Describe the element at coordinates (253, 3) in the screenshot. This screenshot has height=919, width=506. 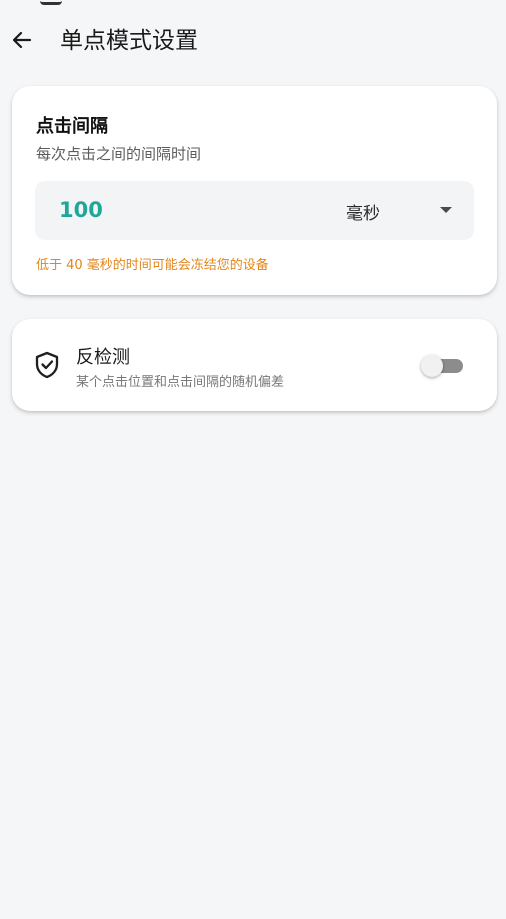
I see `status-bar` at that location.